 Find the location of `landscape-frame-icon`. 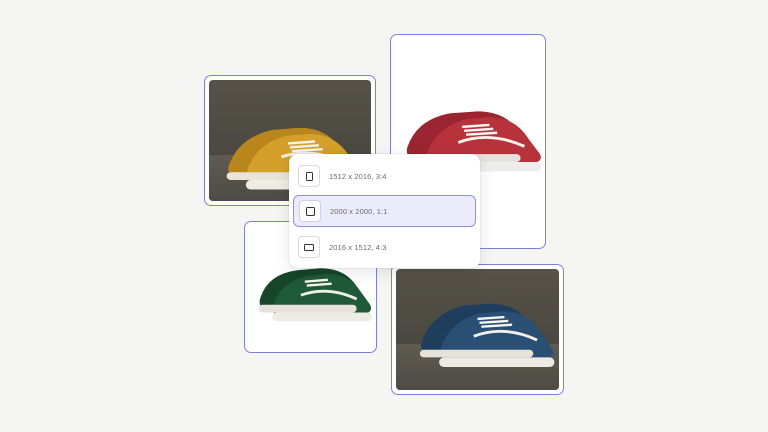

landscape-frame-icon is located at coordinates (309, 247).